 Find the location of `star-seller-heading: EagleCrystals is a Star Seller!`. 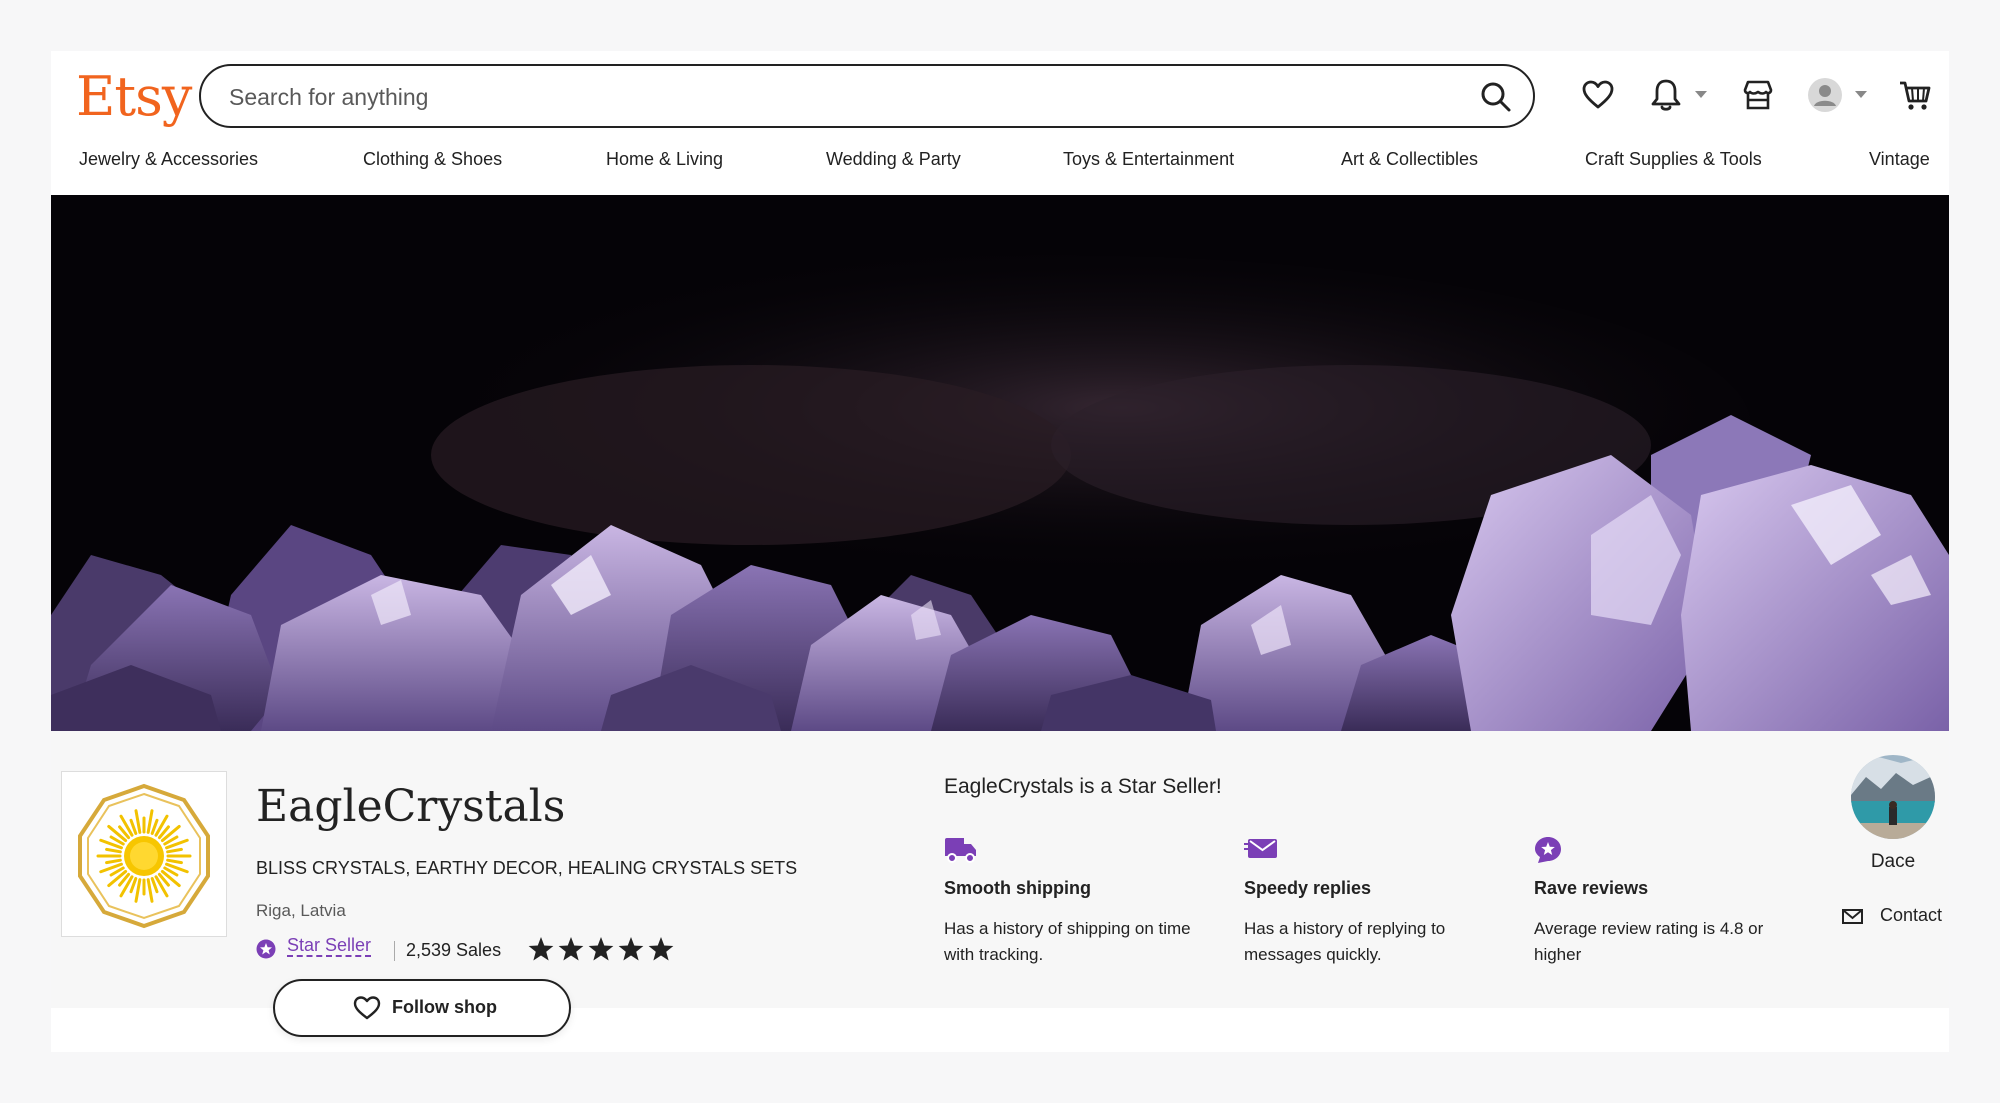

star-seller-heading: EagleCrystals is a Star Seller! is located at coordinates (1083, 786).